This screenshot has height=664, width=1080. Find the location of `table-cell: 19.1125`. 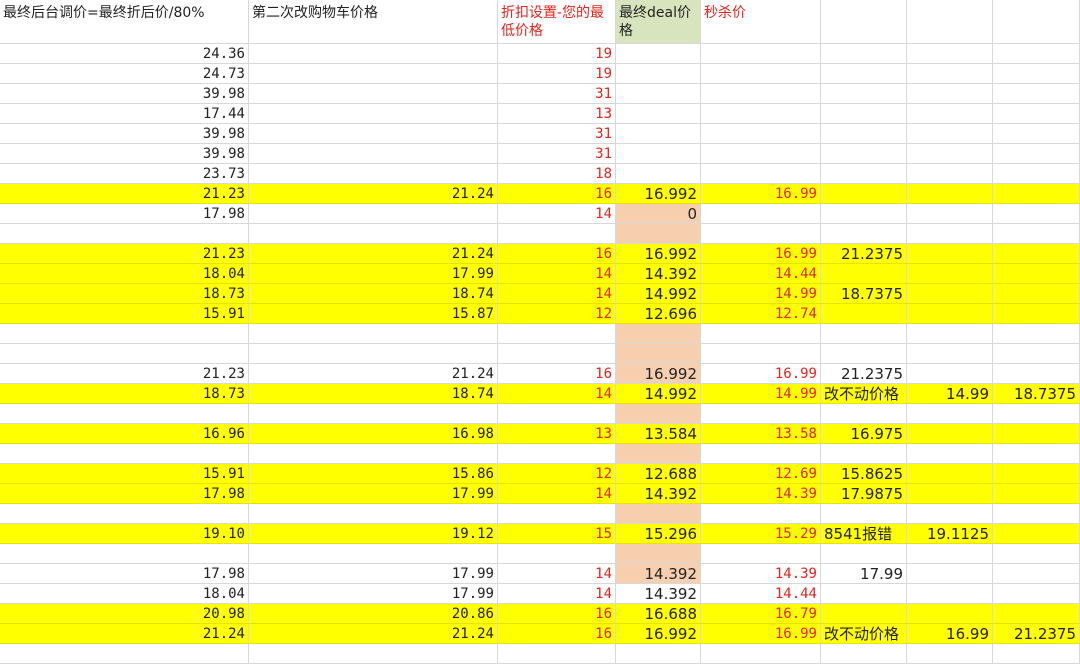

table-cell: 19.1125 is located at coordinates (950, 534).